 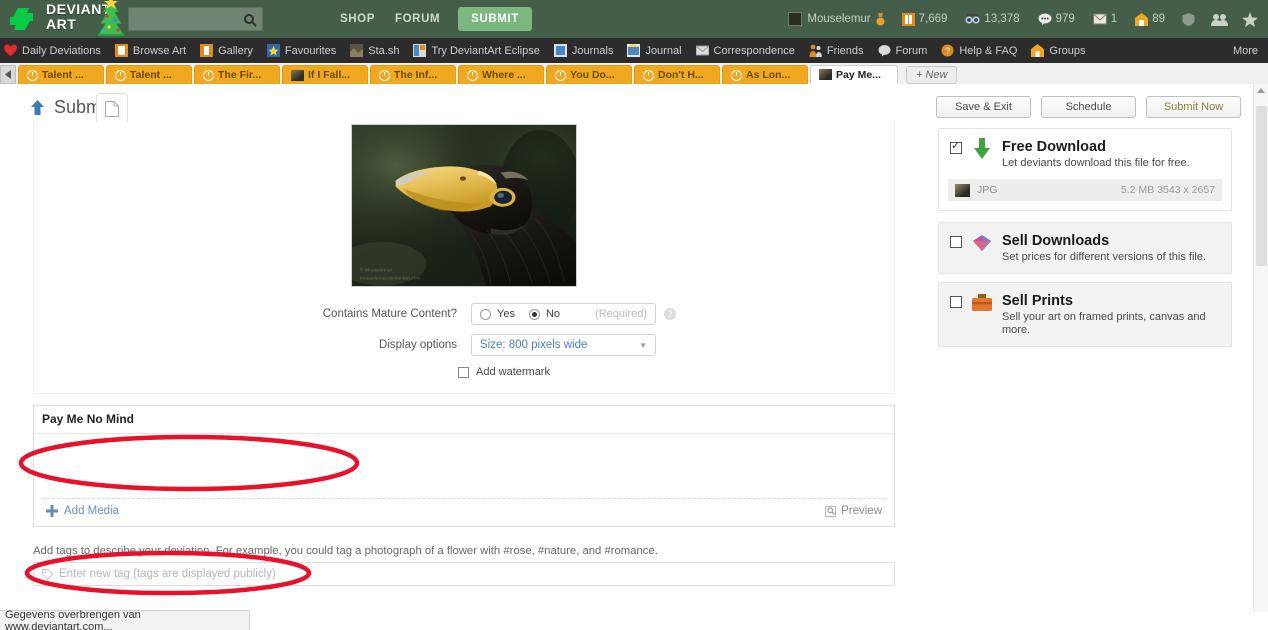 I want to click on svg-text: mouselemur.deviantart.com, so click(x=390, y=279).